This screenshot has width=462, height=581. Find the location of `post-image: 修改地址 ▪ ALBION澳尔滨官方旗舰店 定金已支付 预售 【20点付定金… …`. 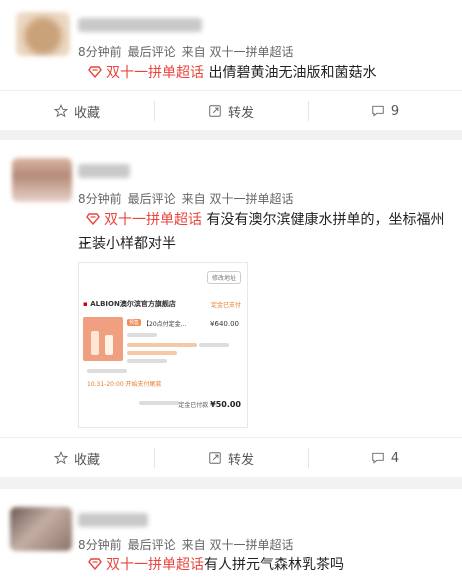

post-image: 修改地址 ▪ ALBION澳尔滨官方旗舰店 定金已支付 预售 【20点付定金… … is located at coordinates (163, 345).